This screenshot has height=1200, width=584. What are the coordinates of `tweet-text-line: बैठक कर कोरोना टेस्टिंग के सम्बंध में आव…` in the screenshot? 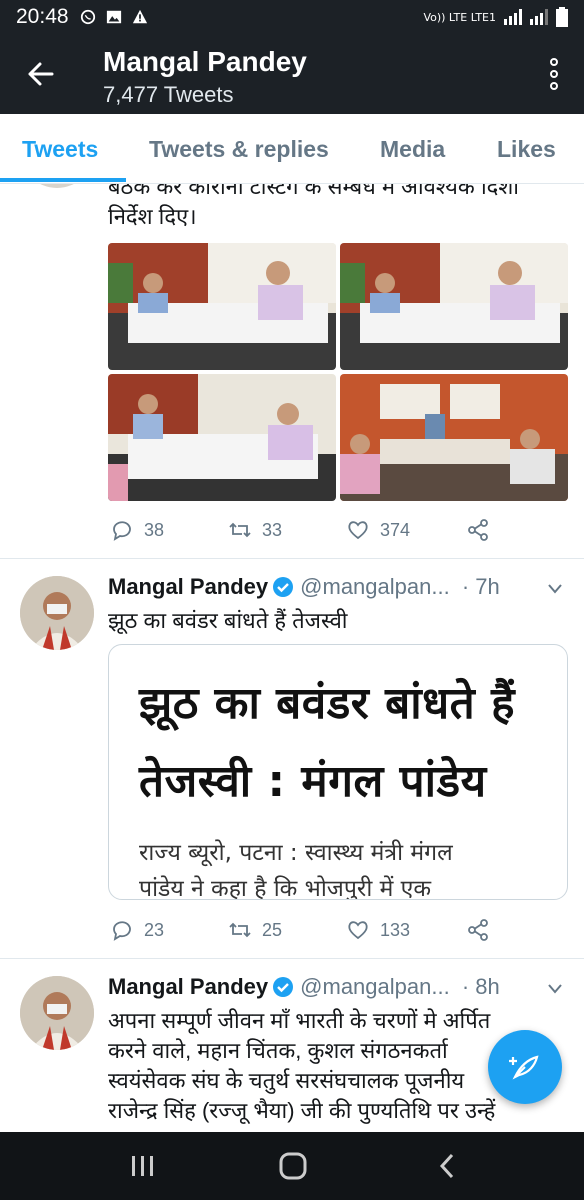 It's located at (313, 191).